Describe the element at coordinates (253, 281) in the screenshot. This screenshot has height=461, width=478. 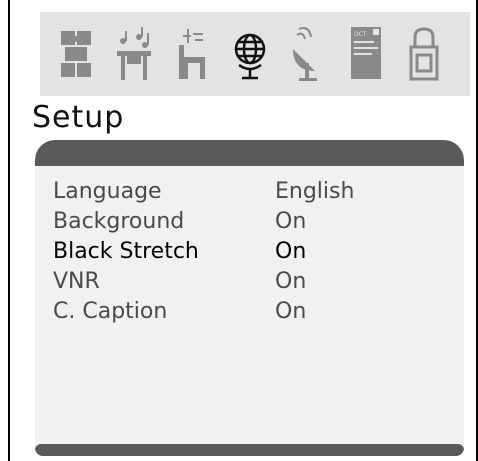
I see `setting-row-vnr: VNR On` at that location.